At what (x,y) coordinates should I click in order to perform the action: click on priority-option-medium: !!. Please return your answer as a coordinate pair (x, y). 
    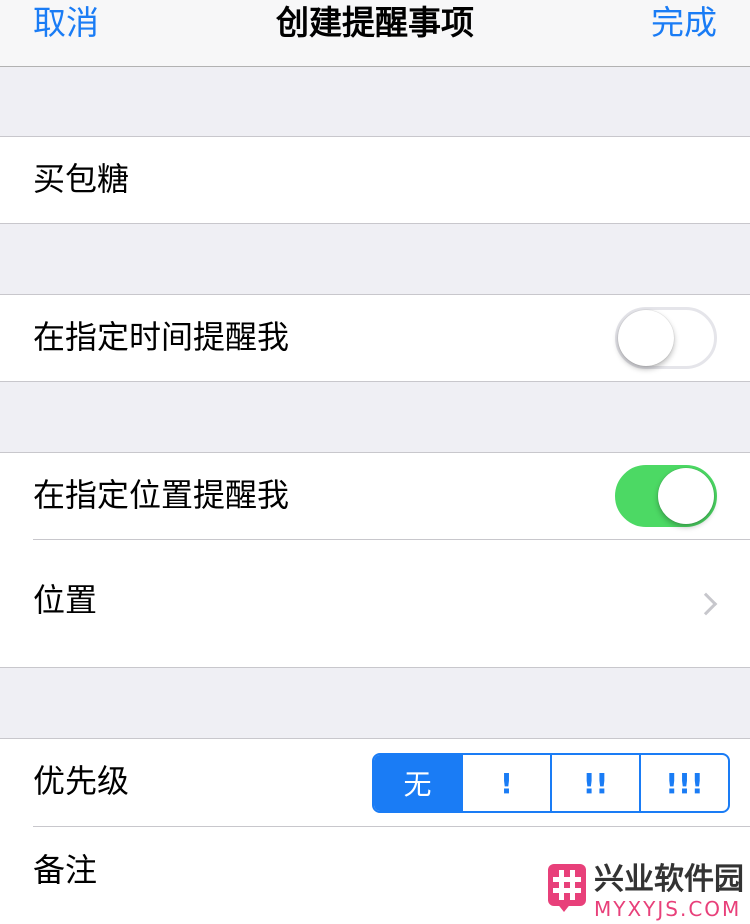
    Looking at the image, I should click on (594, 783).